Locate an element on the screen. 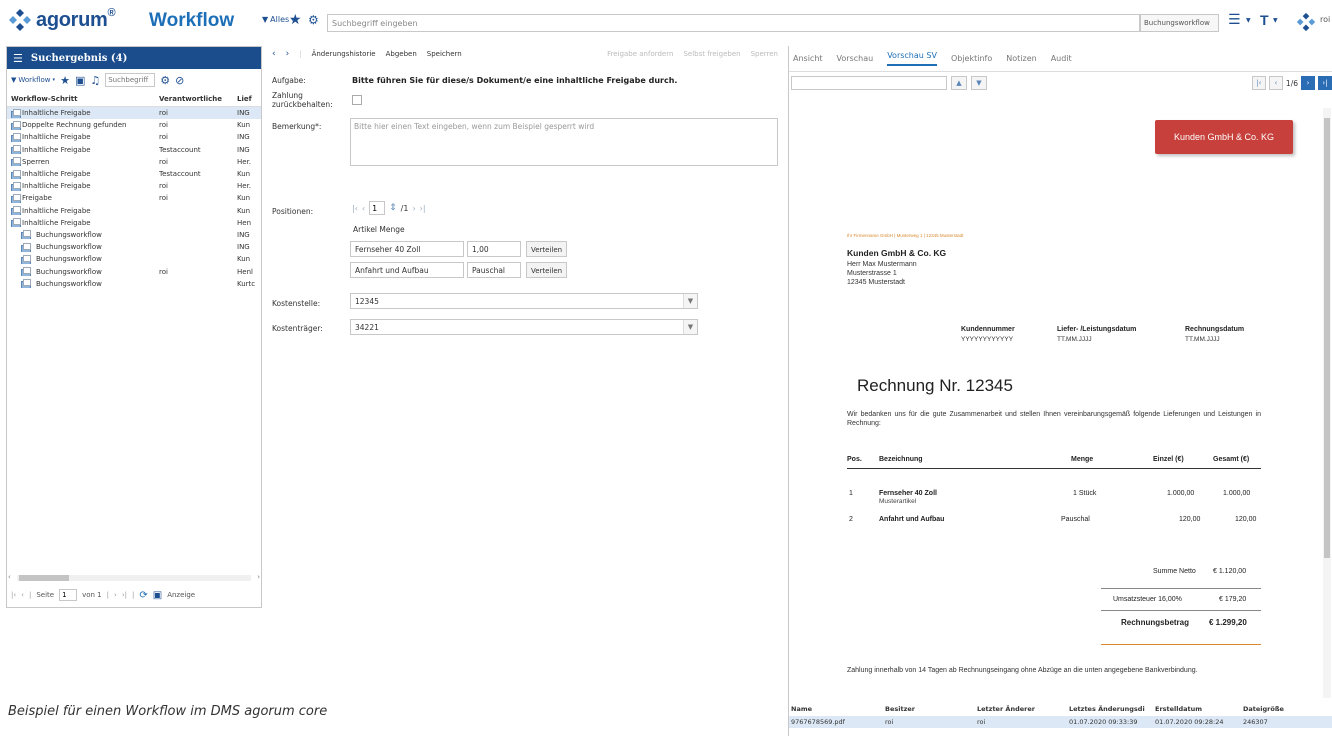 This screenshot has width=1332, height=736. tab-notes: Notizen is located at coordinates (1021, 58).